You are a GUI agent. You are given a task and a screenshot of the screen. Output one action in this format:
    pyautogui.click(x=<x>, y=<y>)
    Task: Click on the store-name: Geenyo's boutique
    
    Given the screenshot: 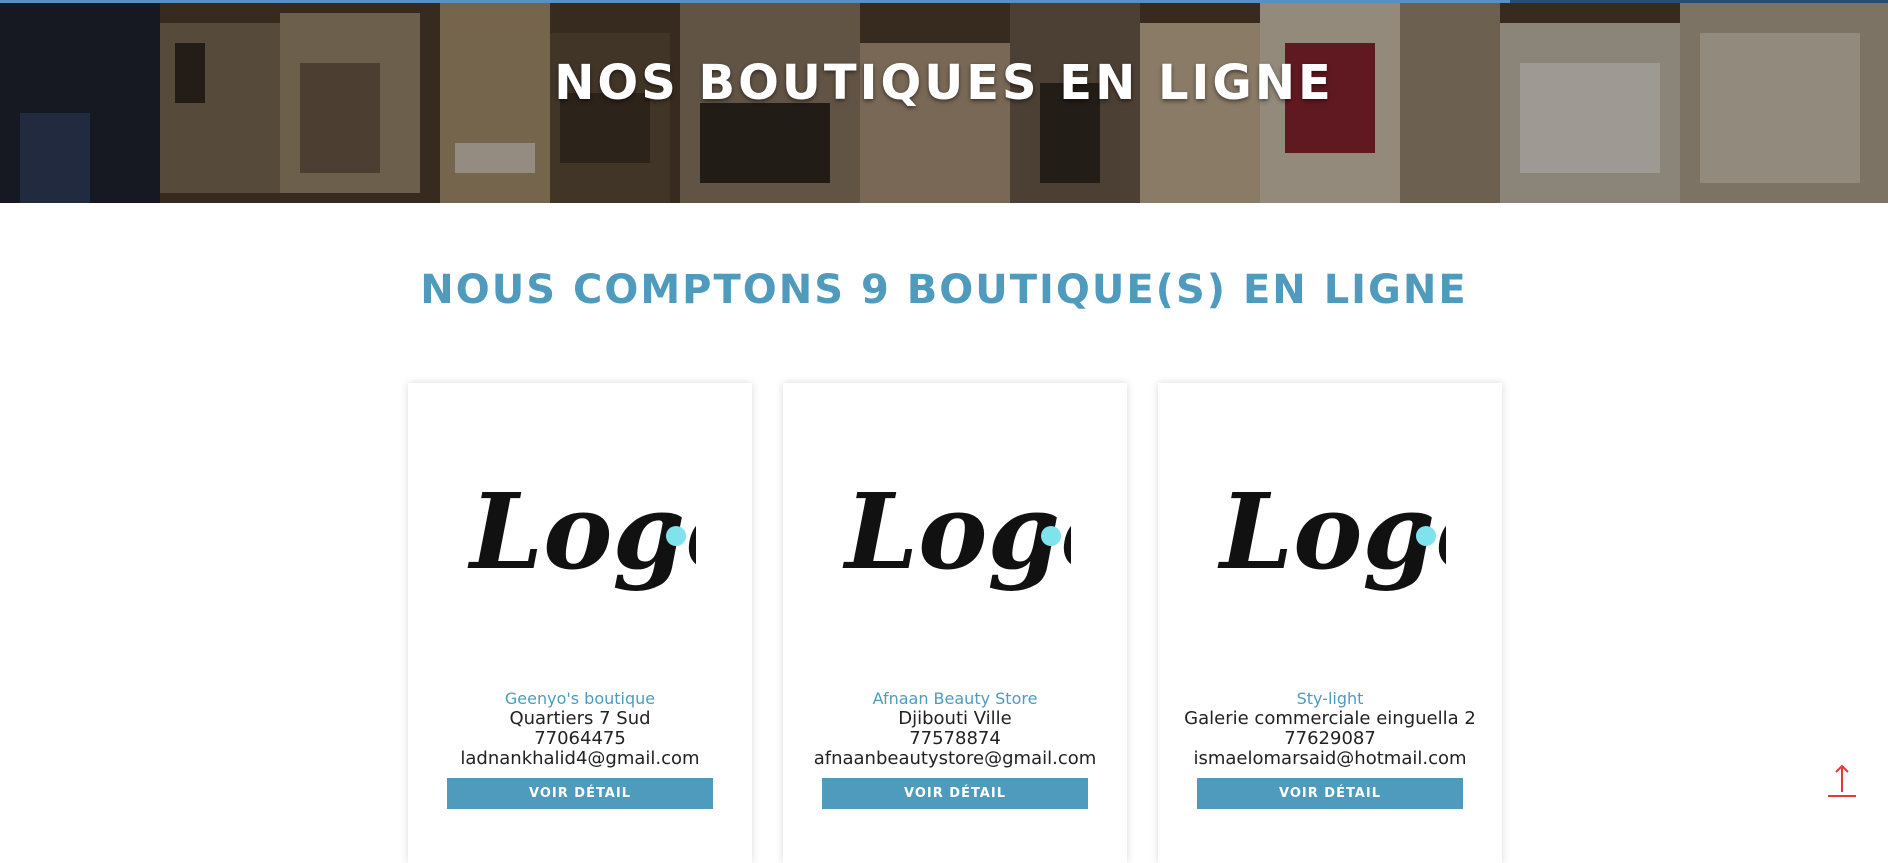 What is the action you would take?
    pyautogui.click(x=580, y=699)
    